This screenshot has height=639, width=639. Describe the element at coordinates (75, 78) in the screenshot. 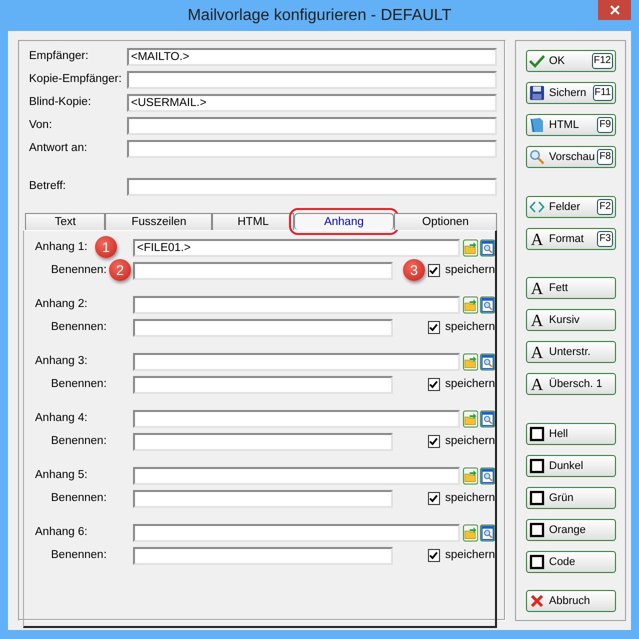

I see `field-label: Kopie-Empfänger:` at that location.